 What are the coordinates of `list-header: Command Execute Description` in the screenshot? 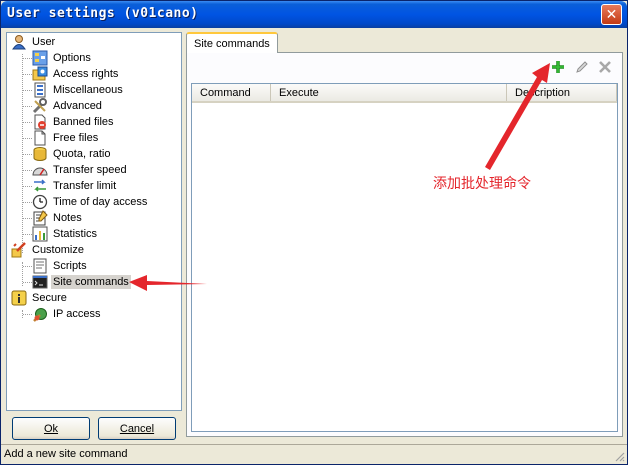 It's located at (404, 93).